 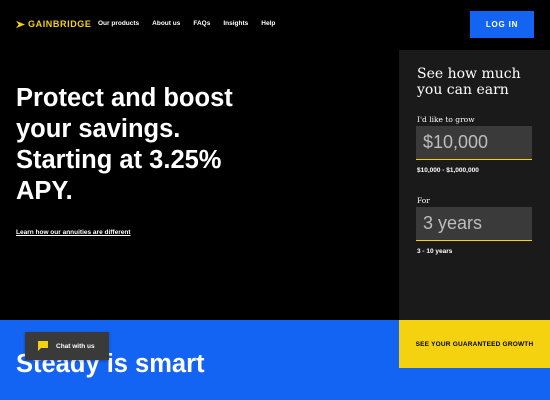 I want to click on brand-logo: GAINBRIDGE, so click(x=54, y=24).